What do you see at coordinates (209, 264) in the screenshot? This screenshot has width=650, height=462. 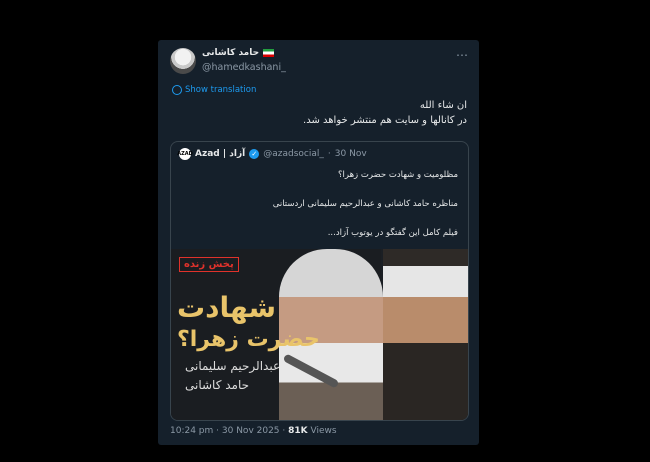 I see `live-badge: پخش زنده` at bounding box center [209, 264].